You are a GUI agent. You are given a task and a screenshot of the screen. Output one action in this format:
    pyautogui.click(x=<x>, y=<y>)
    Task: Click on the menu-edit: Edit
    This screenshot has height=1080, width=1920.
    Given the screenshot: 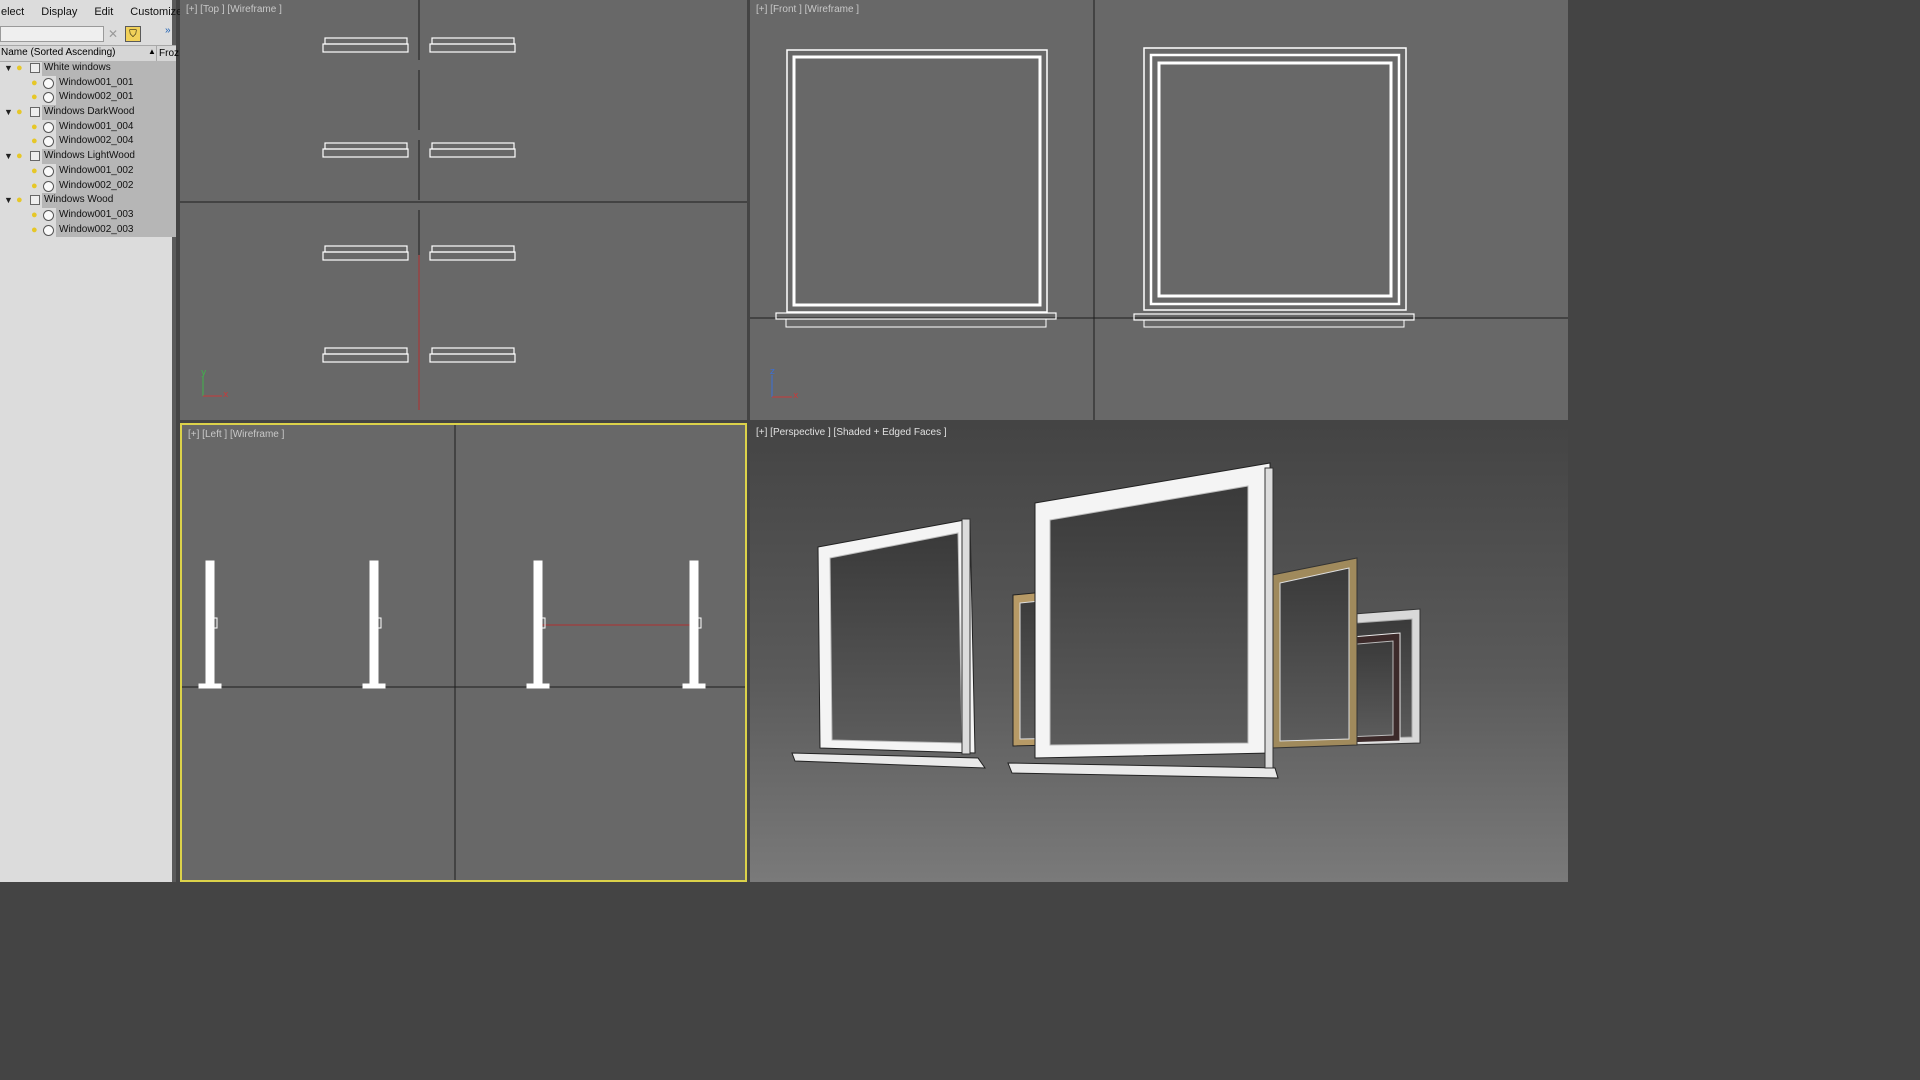 What is the action you would take?
    pyautogui.click(x=104, y=12)
    